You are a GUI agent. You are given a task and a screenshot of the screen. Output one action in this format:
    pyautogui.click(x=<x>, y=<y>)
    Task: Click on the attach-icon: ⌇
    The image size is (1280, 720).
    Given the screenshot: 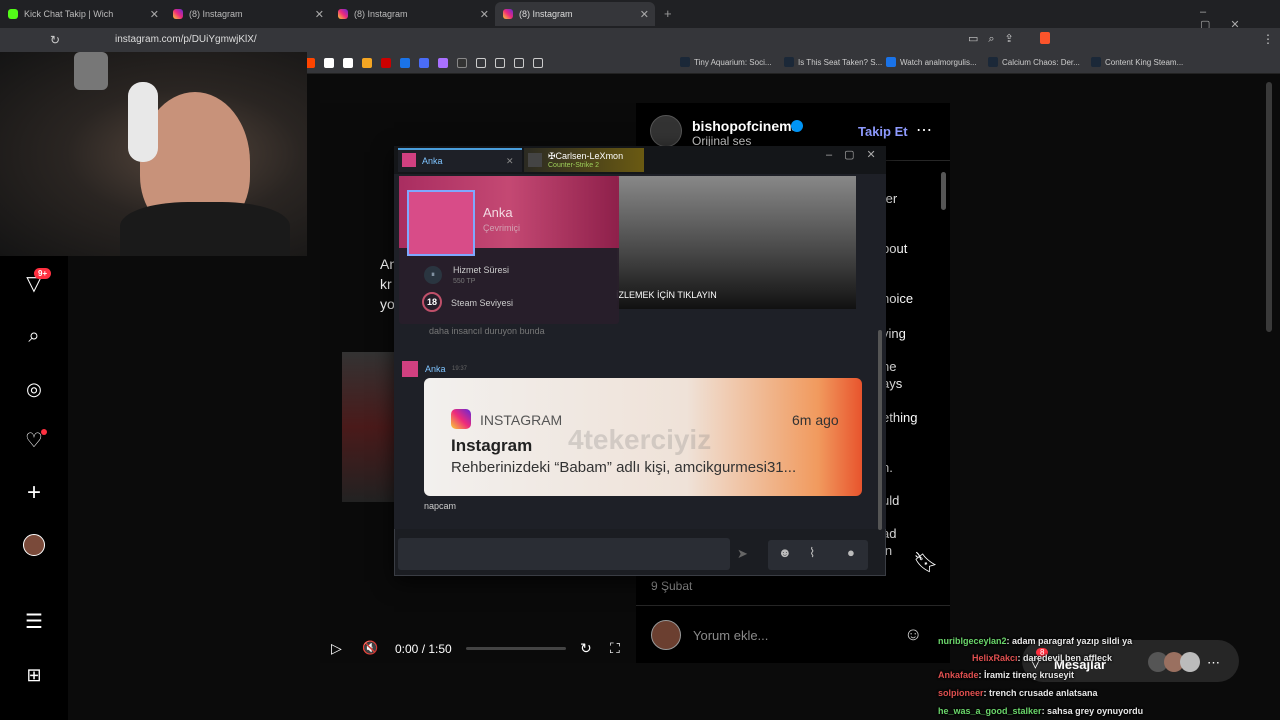 What is the action you would take?
    pyautogui.click(x=812, y=553)
    